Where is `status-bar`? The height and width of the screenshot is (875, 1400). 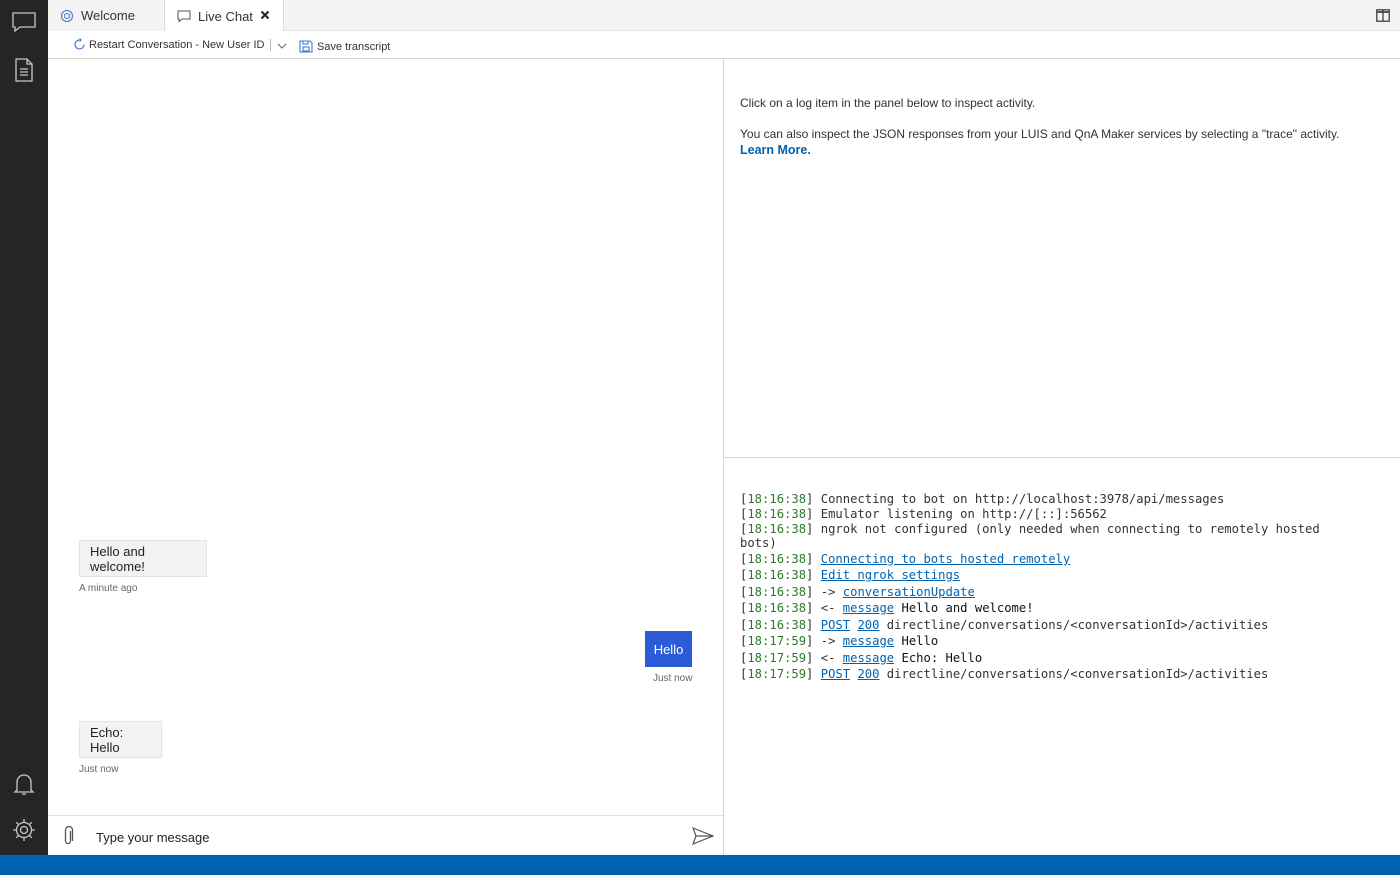
status-bar is located at coordinates (700, 865).